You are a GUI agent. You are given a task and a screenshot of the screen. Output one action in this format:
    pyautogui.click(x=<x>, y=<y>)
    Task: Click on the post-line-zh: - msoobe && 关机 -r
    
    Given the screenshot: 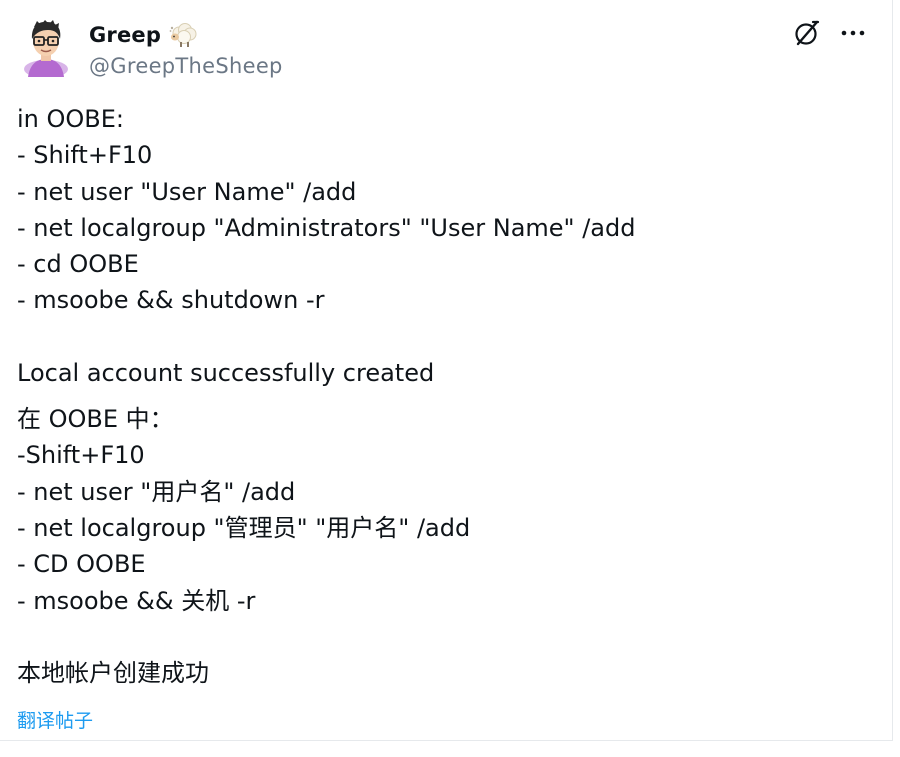 What is the action you would take?
    pyautogui.click(x=136, y=600)
    